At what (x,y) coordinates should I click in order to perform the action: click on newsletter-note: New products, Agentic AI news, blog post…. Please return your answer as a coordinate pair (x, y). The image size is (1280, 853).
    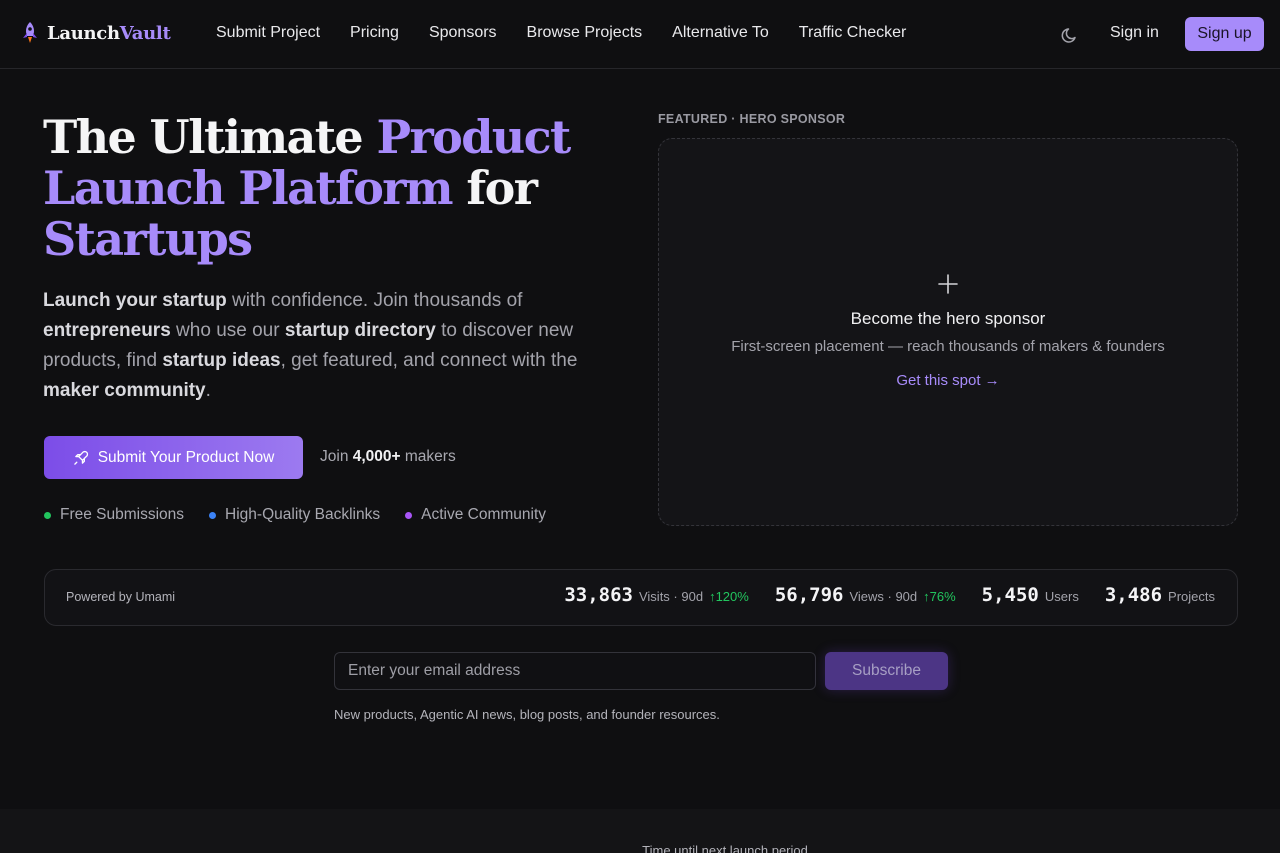
    Looking at the image, I should click on (527, 714).